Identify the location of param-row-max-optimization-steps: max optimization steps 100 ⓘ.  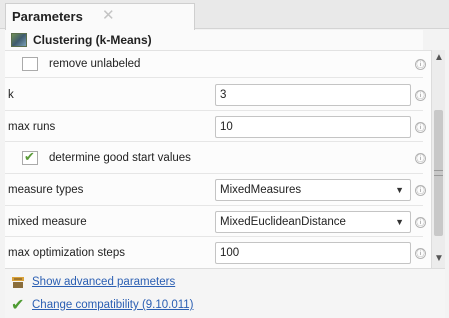
(215, 253).